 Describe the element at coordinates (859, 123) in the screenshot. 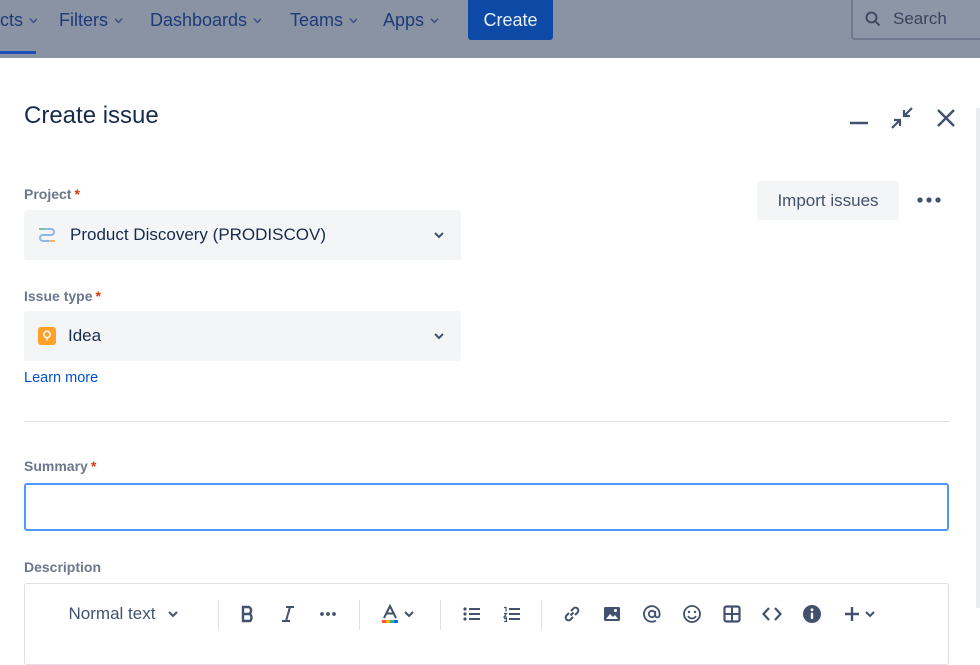

I see `minimize-icon` at that location.